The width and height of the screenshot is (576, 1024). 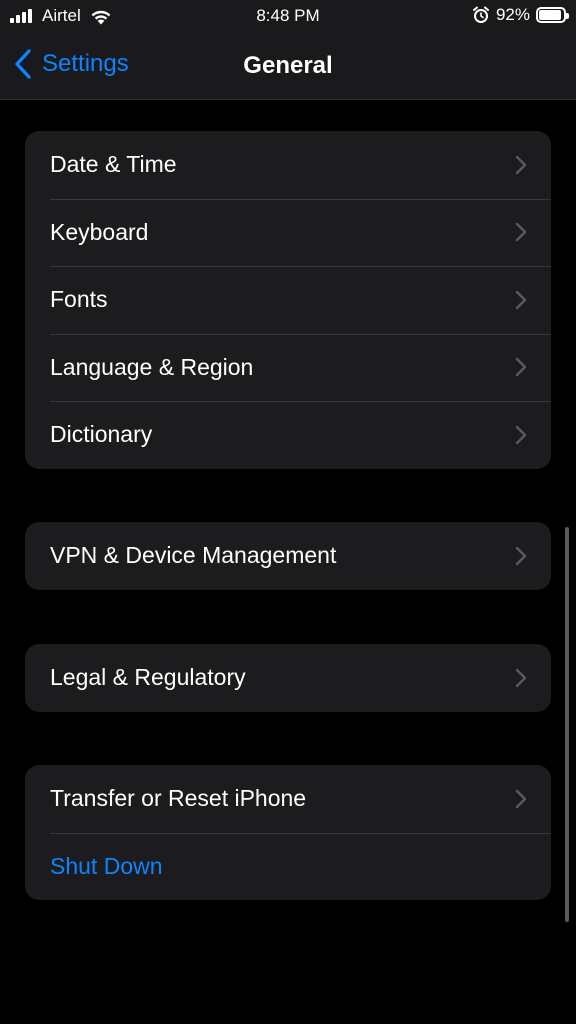 What do you see at coordinates (288, 165) in the screenshot?
I see `row-date-time: Date & Time` at bounding box center [288, 165].